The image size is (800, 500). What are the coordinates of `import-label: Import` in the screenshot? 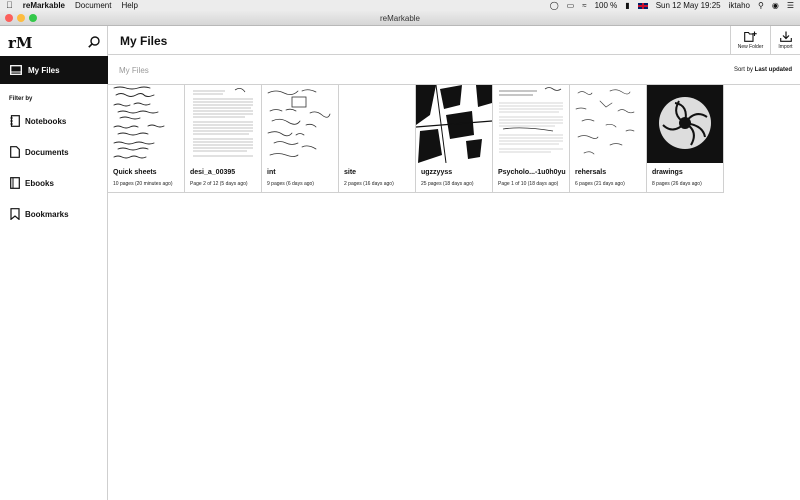 It's located at (785, 47).